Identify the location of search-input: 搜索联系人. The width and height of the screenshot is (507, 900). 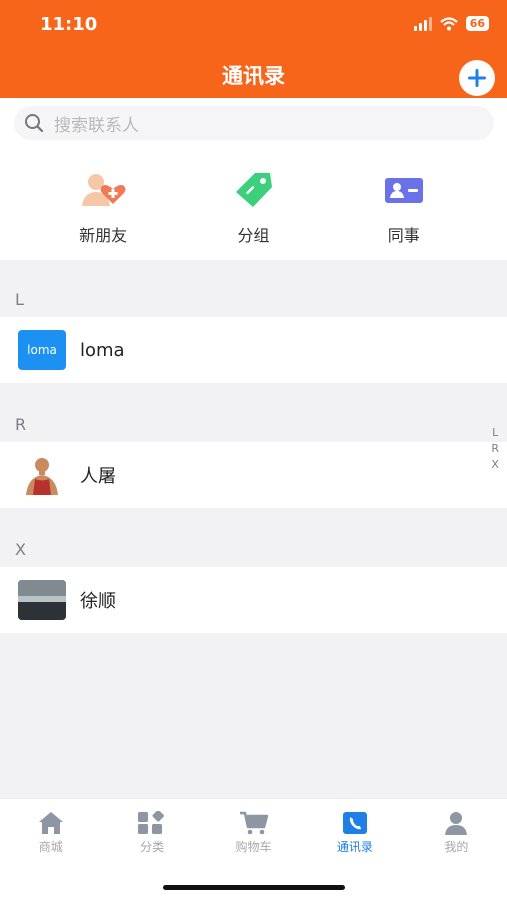
(254, 123).